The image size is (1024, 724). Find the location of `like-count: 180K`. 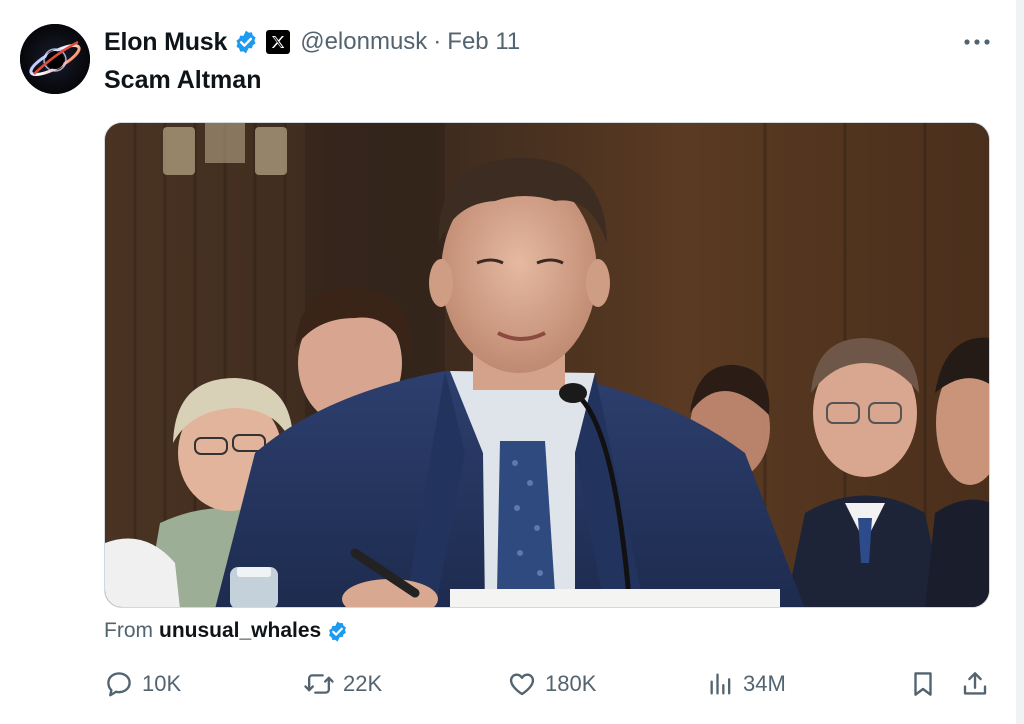

like-count: 180K is located at coordinates (571, 683).